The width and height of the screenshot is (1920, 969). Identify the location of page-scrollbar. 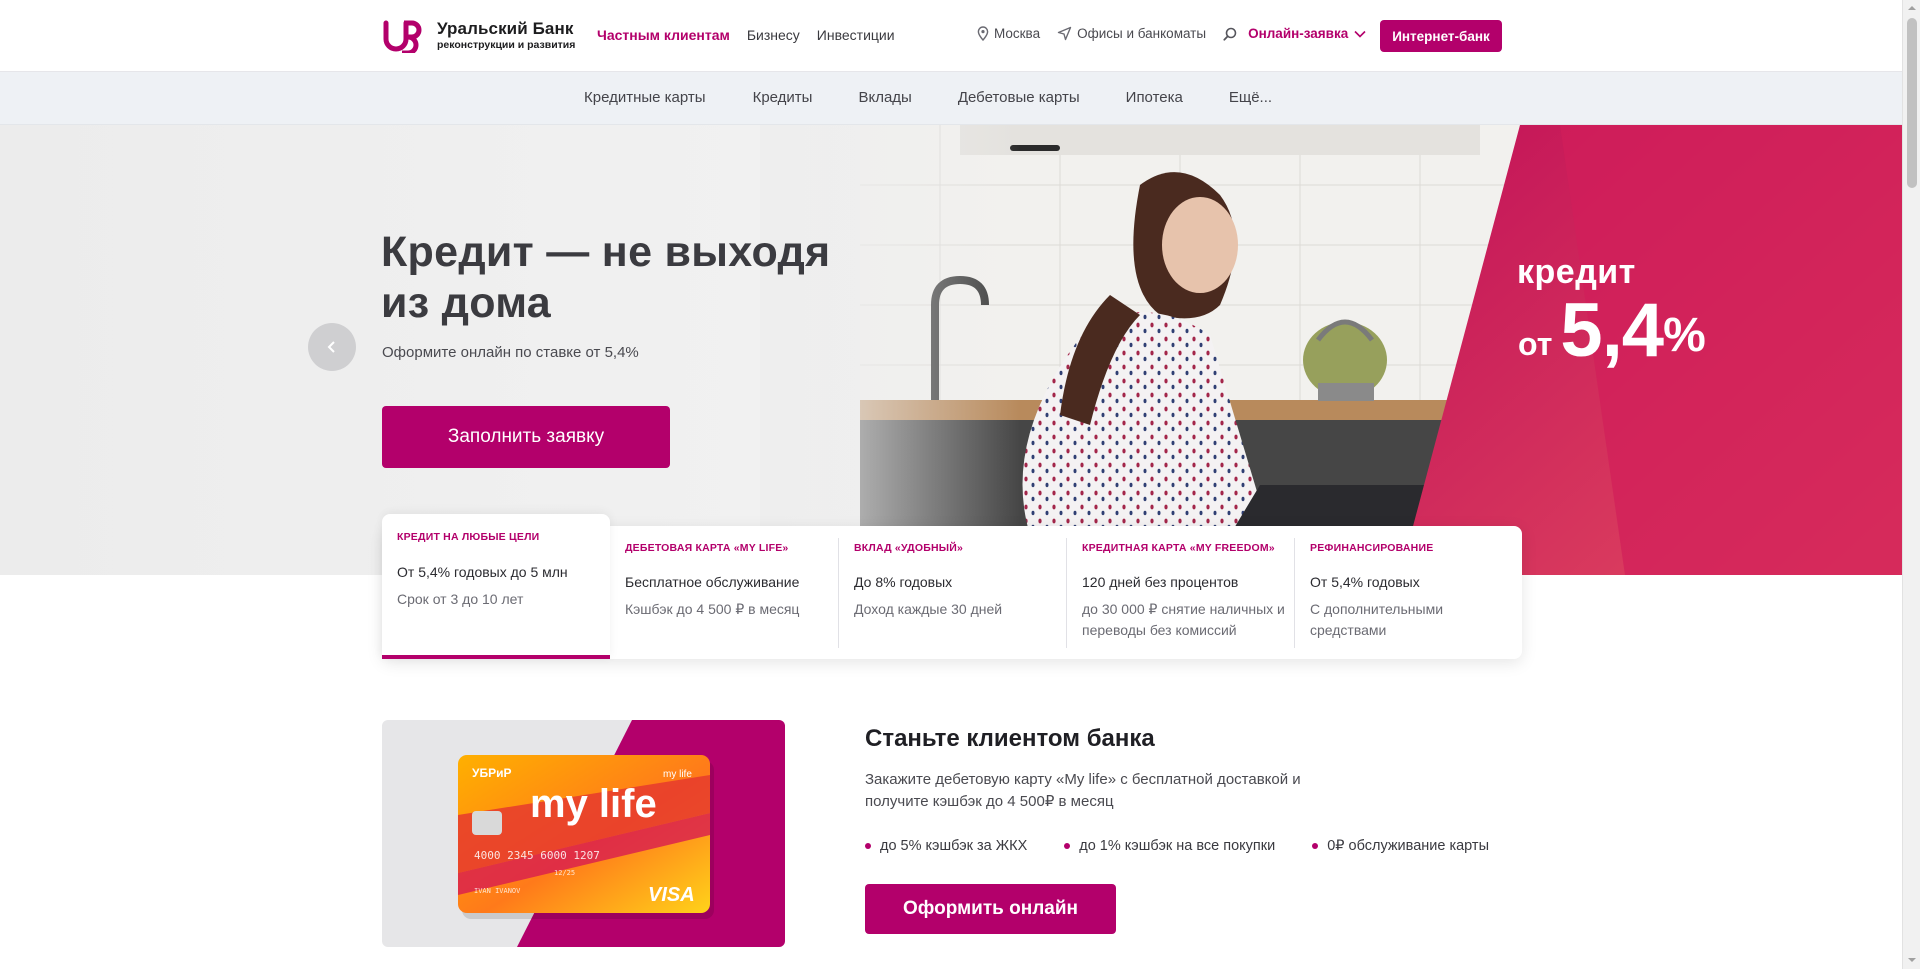
(1911, 484).